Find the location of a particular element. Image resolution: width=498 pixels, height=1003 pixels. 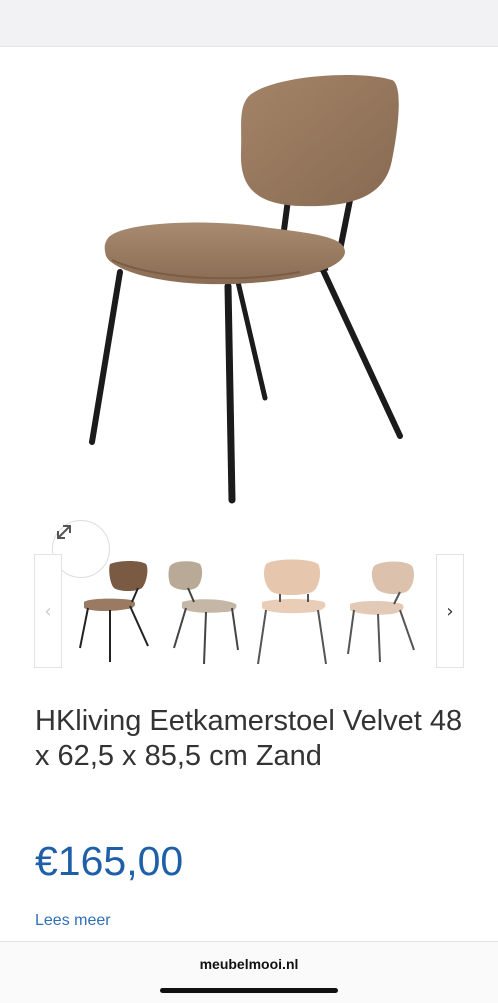

read-more-link: Lees meer is located at coordinates (73, 921).